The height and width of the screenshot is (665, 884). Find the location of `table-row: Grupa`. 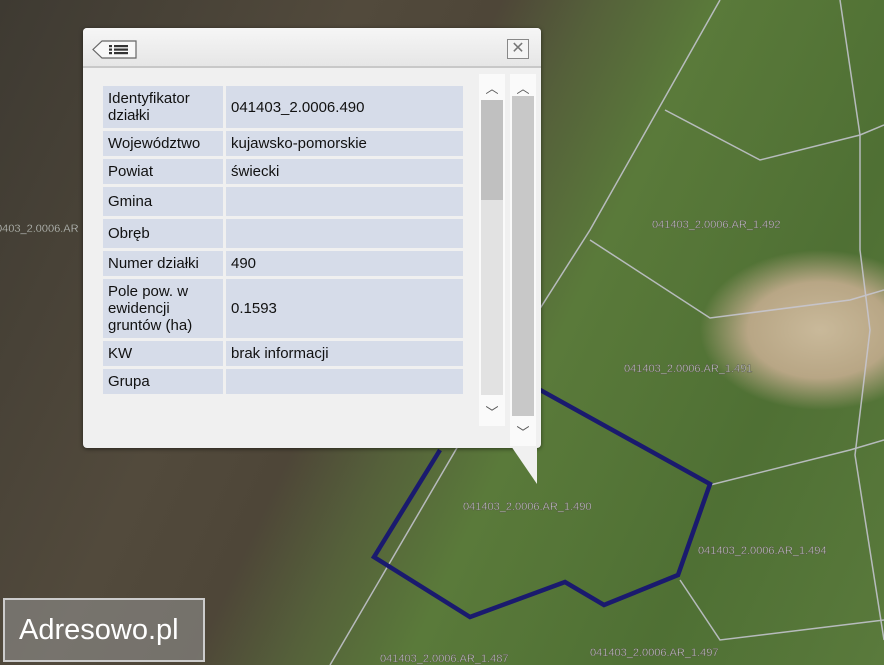

table-row: Grupa is located at coordinates (283, 381).